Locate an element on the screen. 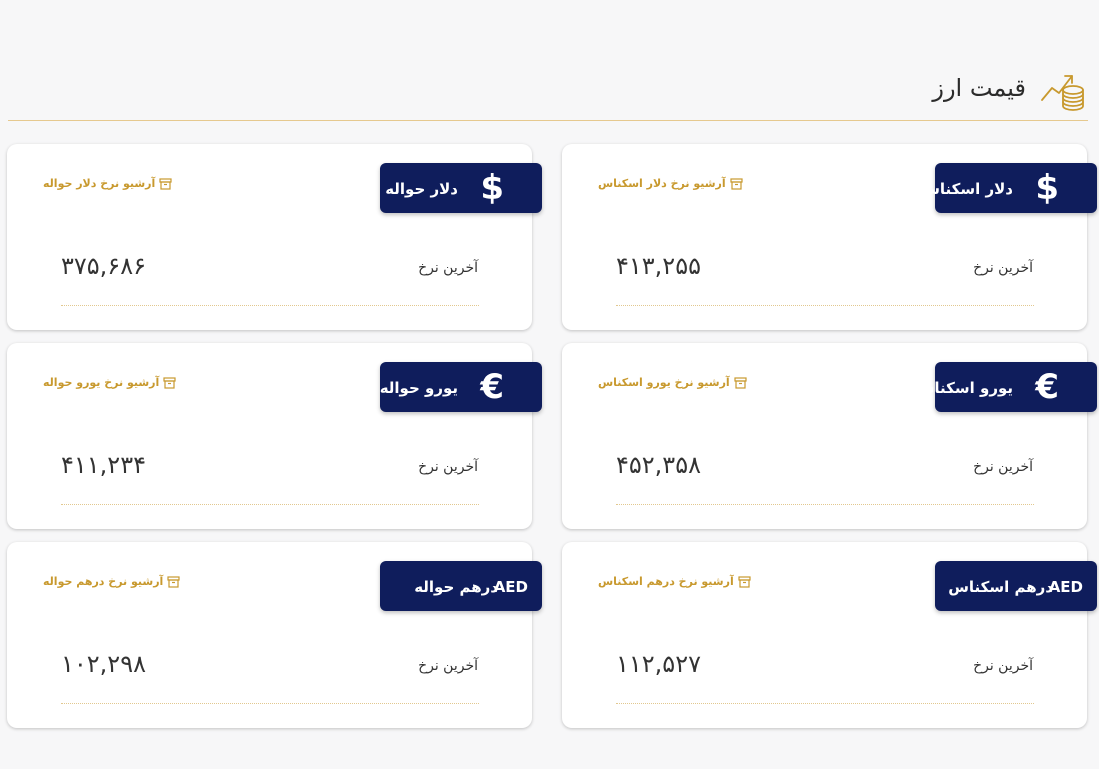  currency-name: یورو اسکناس is located at coordinates (963, 388).